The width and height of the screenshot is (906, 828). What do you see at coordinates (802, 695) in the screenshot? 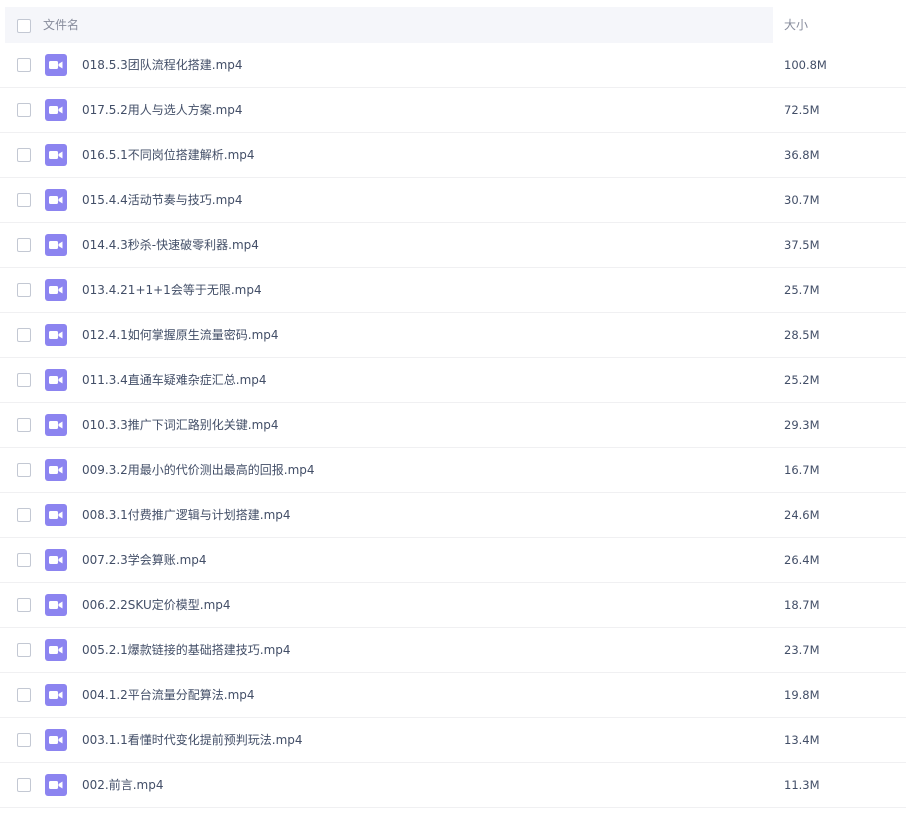
I see `file-size: 19.8M` at bounding box center [802, 695].